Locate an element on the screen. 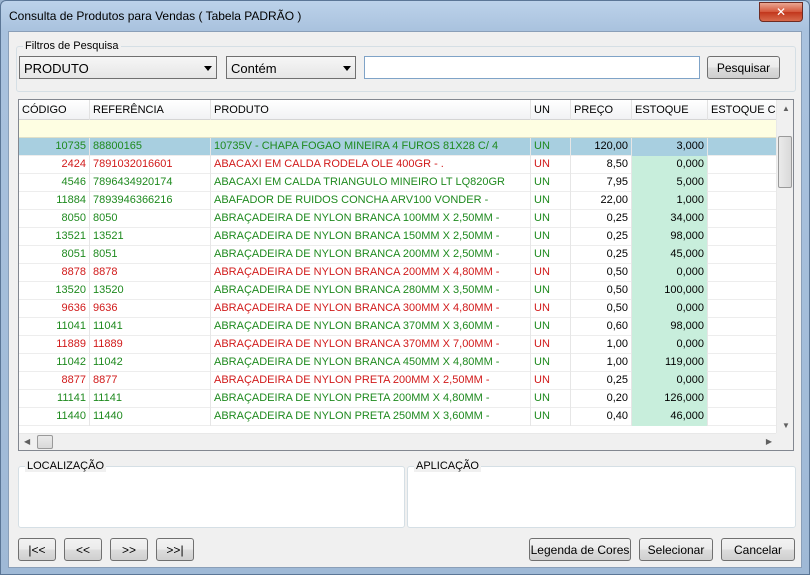 This screenshot has height=575, width=810. scroll-up-icon: ▲ is located at coordinates (786, 108).